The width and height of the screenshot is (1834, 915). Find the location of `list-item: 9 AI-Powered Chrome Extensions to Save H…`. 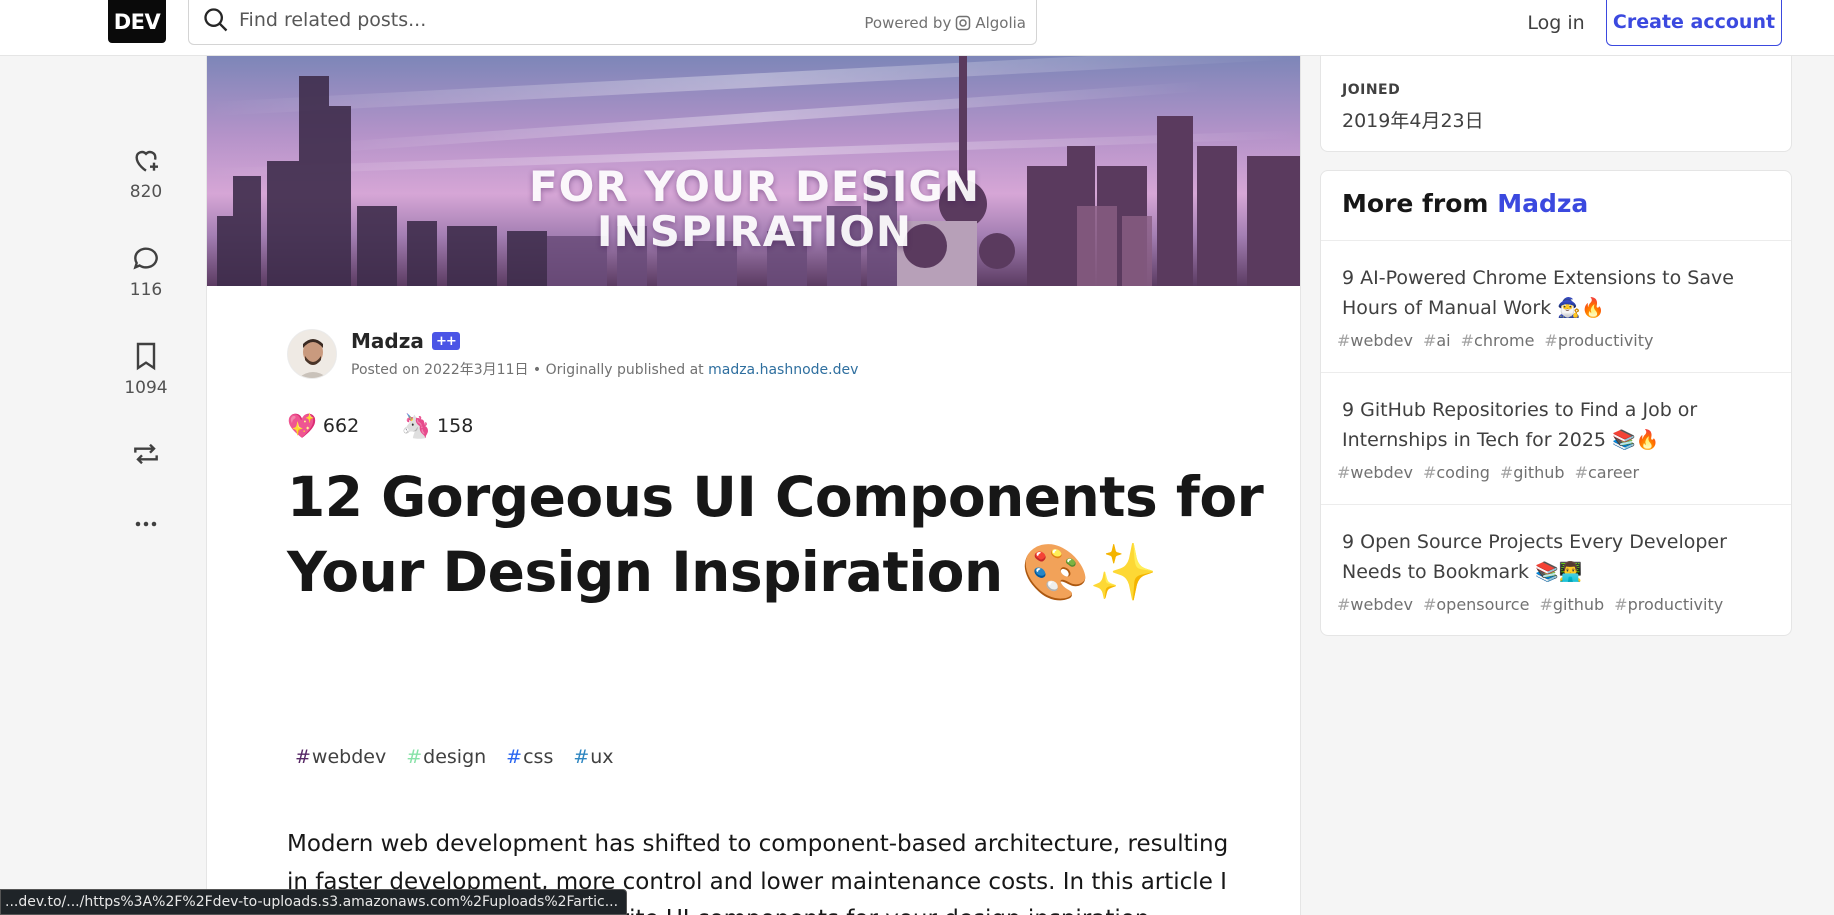

list-item: 9 AI-Powered Chrome Extensions to Save H… is located at coordinates (1556, 307).